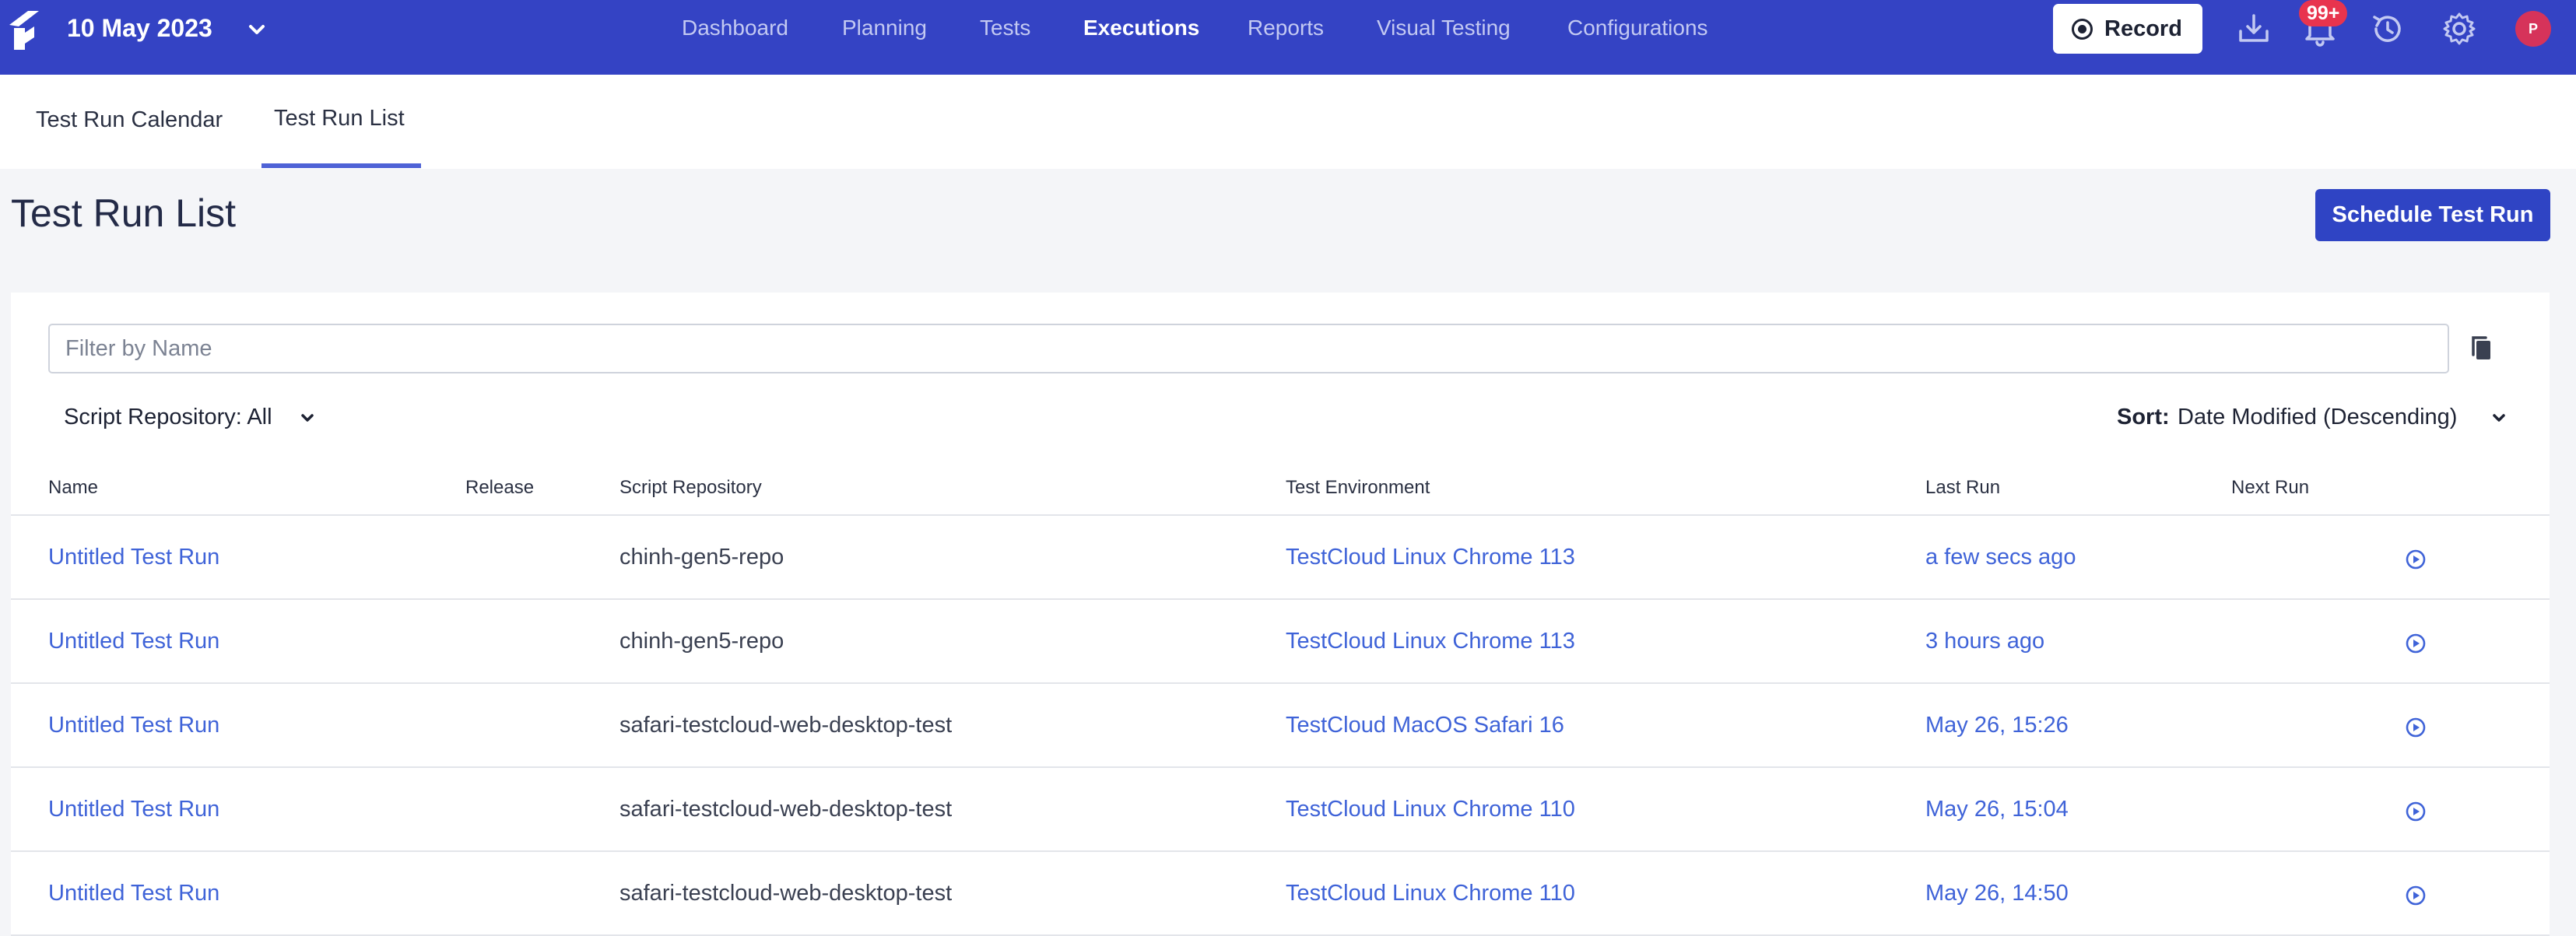 This screenshot has height=936, width=2576. Describe the element at coordinates (1425, 725) in the screenshot. I see `test-environment-link: TestCloud MacOS Safari 16` at that location.